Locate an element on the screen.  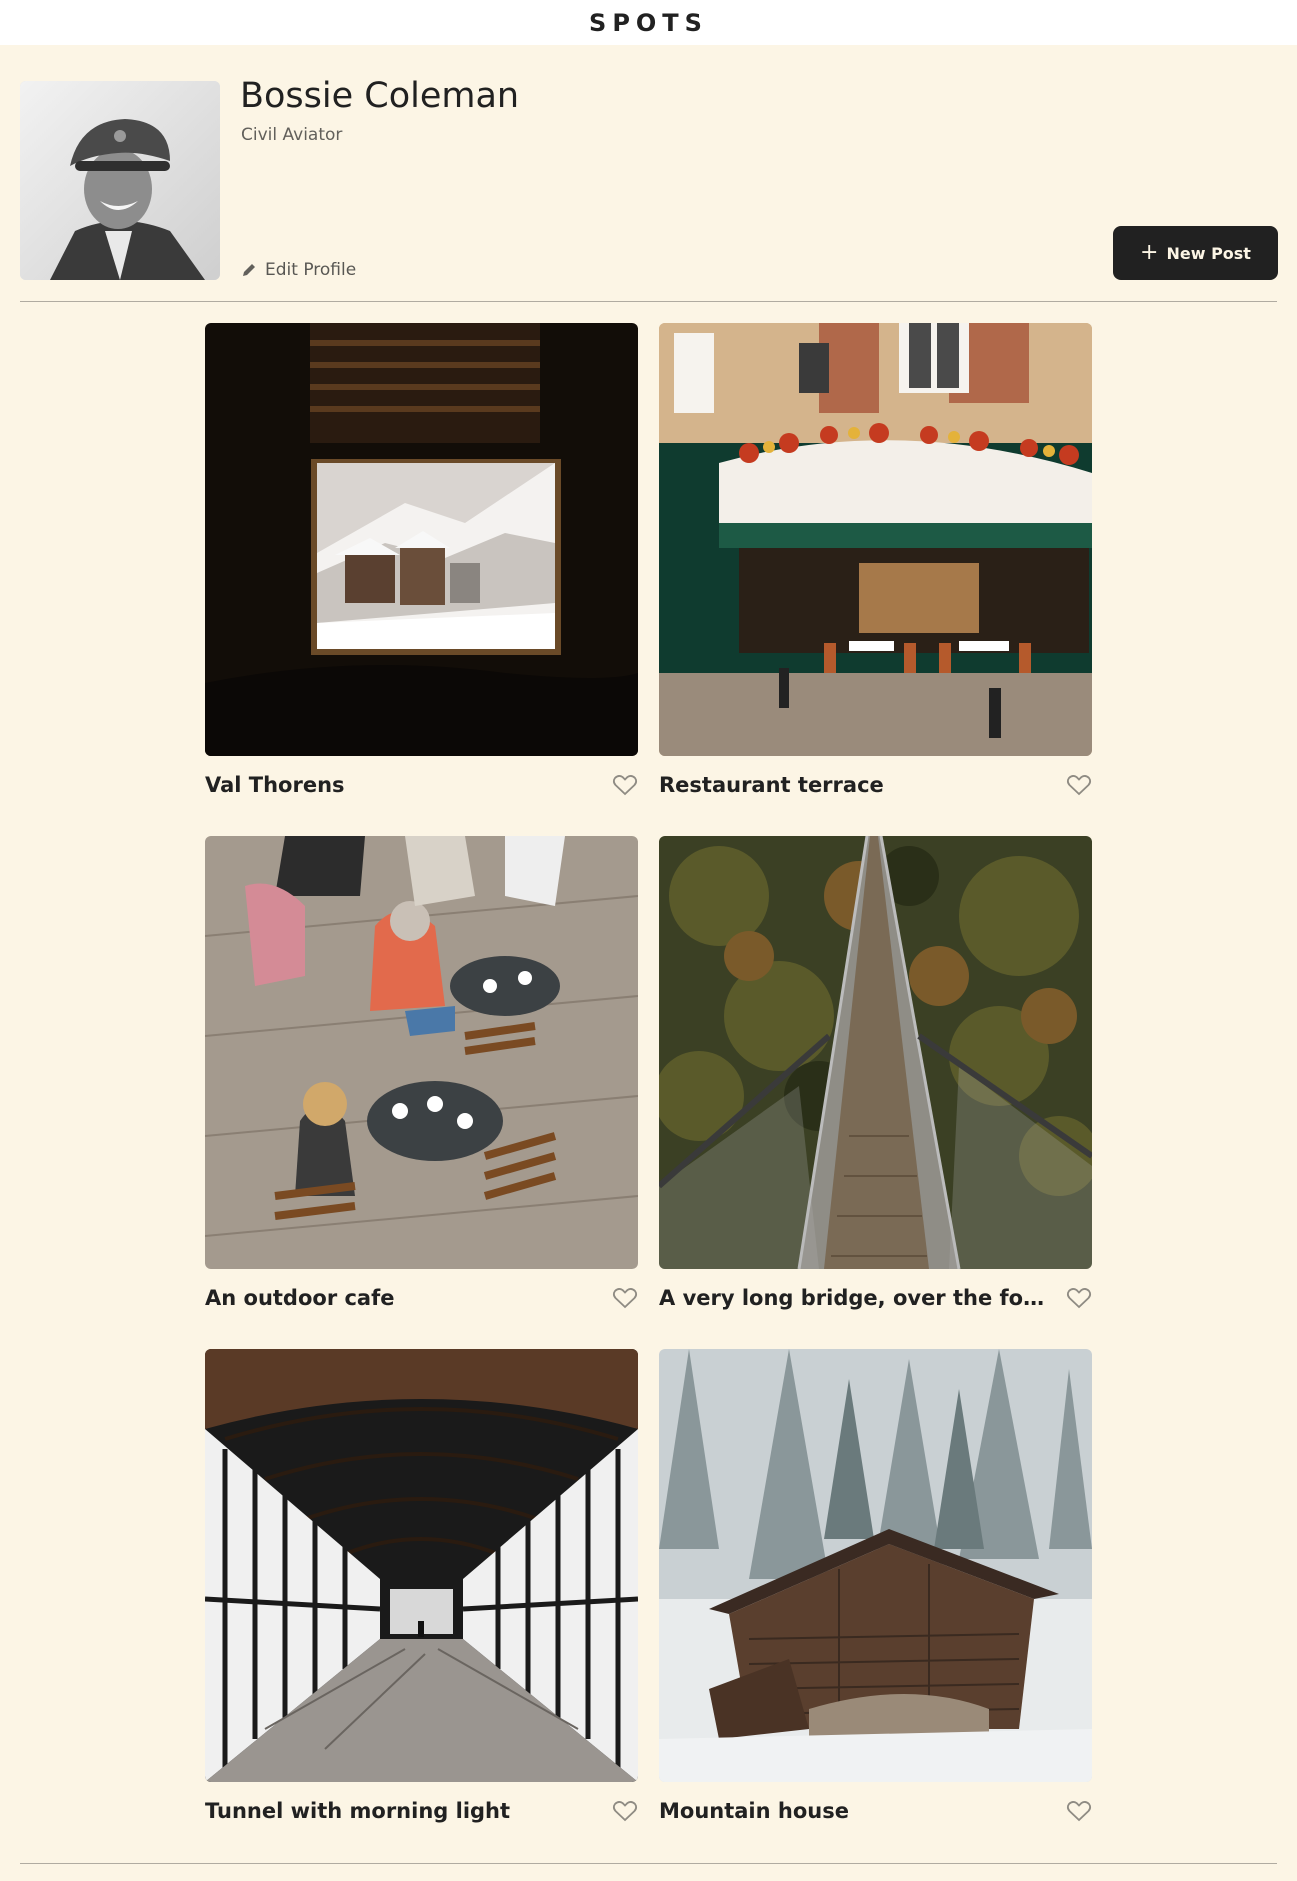
card-caption-row: Restaurant terrace is located at coordinates (875, 785).